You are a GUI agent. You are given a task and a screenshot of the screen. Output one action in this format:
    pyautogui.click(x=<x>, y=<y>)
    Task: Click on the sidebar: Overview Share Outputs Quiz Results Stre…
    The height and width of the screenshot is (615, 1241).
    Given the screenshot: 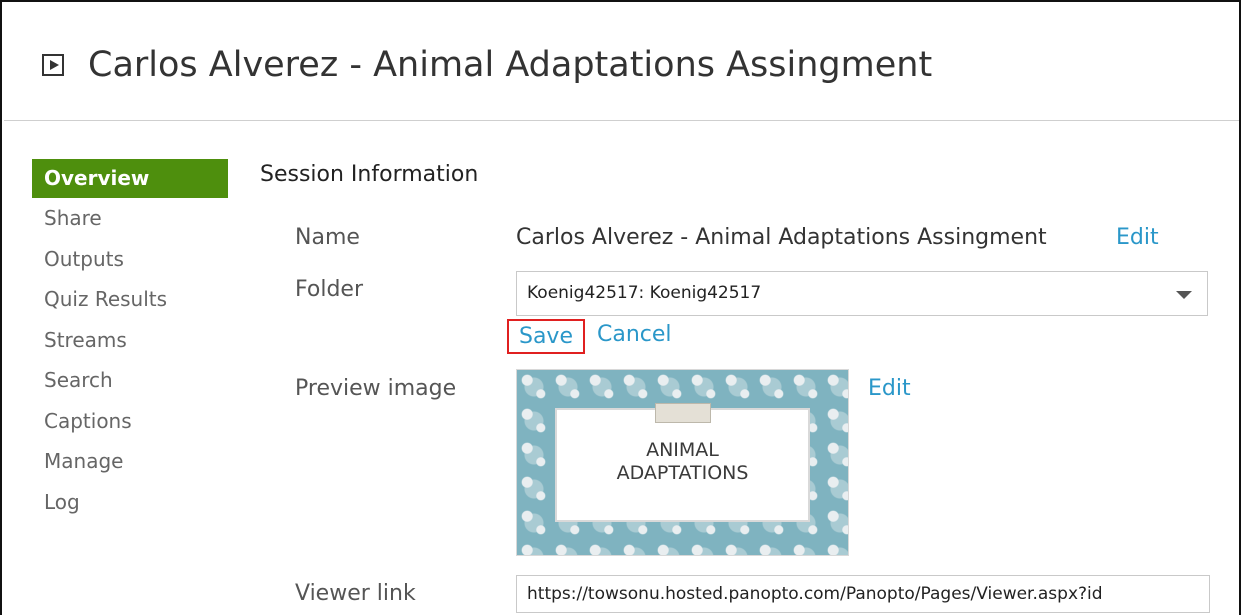 What is the action you would take?
    pyautogui.click(x=130, y=340)
    